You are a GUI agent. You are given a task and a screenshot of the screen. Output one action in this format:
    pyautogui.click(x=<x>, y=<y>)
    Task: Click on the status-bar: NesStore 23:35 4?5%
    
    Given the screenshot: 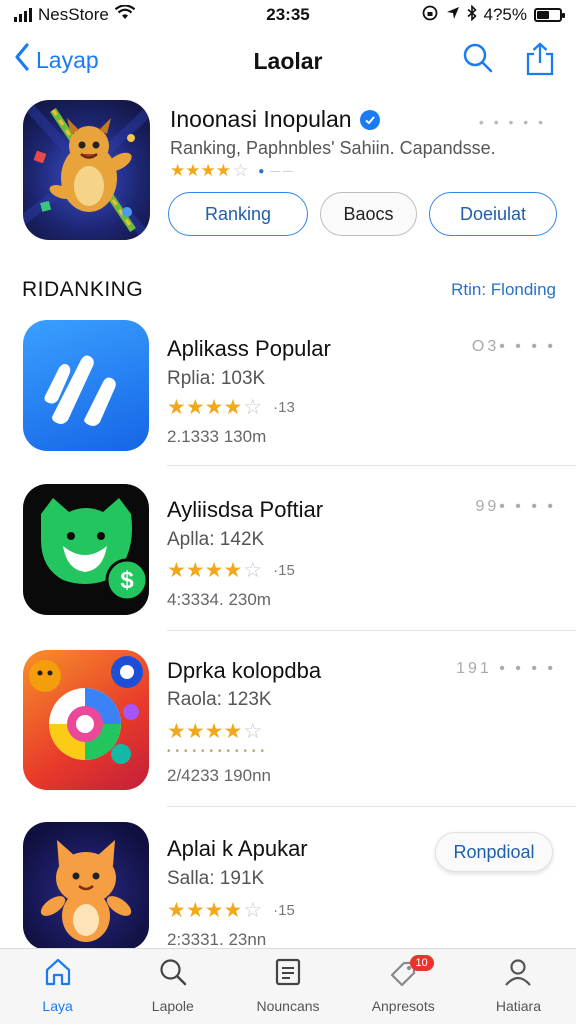 What is the action you would take?
    pyautogui.click(x=288, y=15)
    